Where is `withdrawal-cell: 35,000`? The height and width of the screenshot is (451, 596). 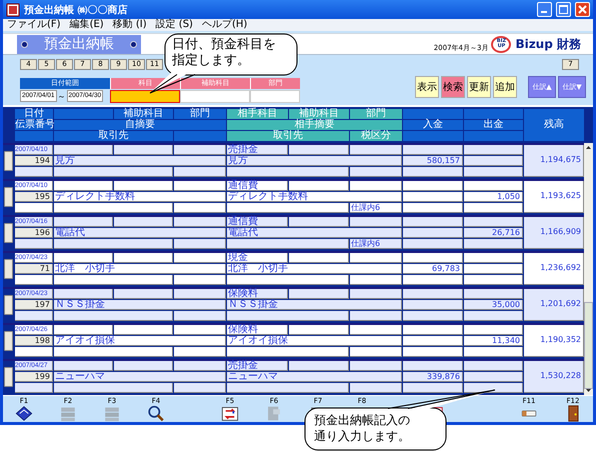 withdrawal-cell: 35,000 is located at coordinates (493, 305).